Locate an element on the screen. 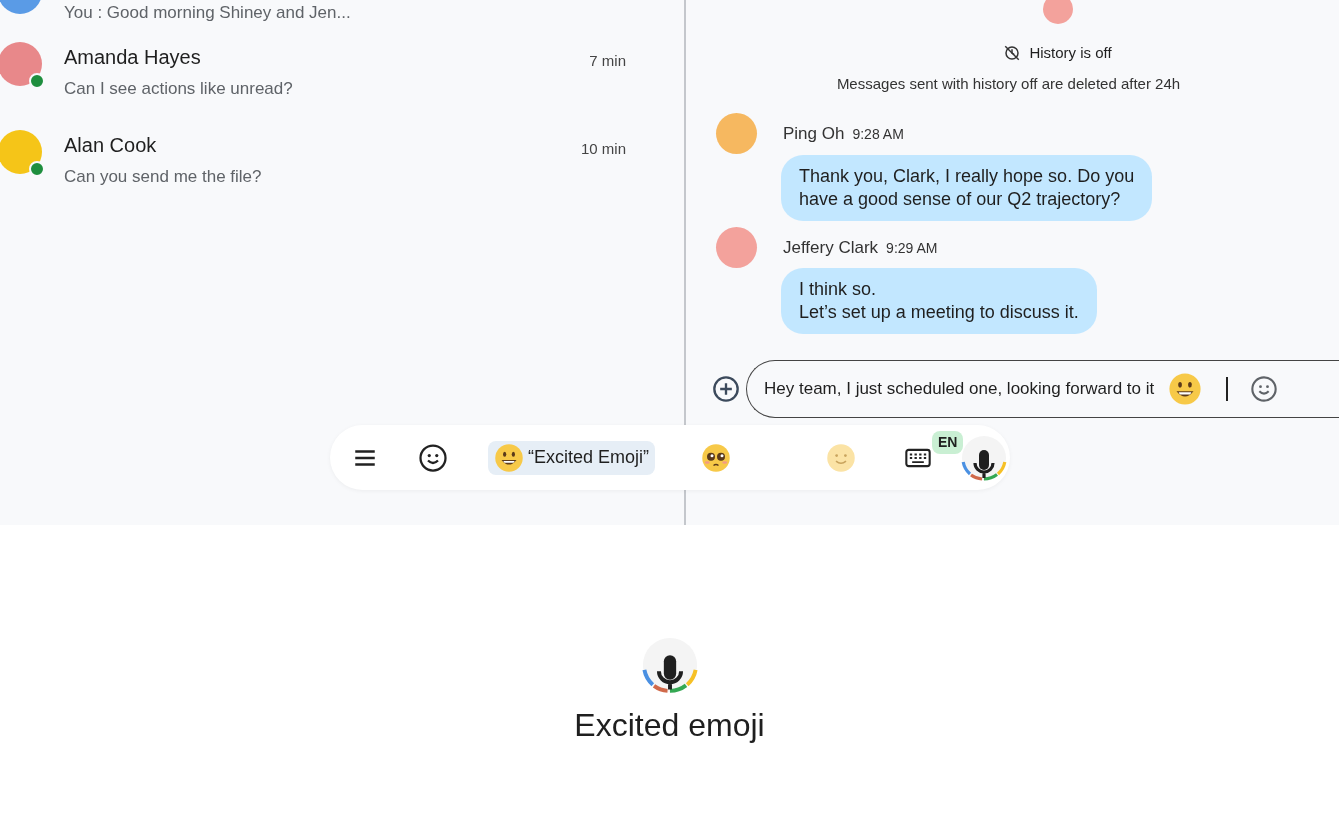 The width and height of the screenshot is (1339, 817). message-time: 9:28 AM is located at coordinates (878, 134).